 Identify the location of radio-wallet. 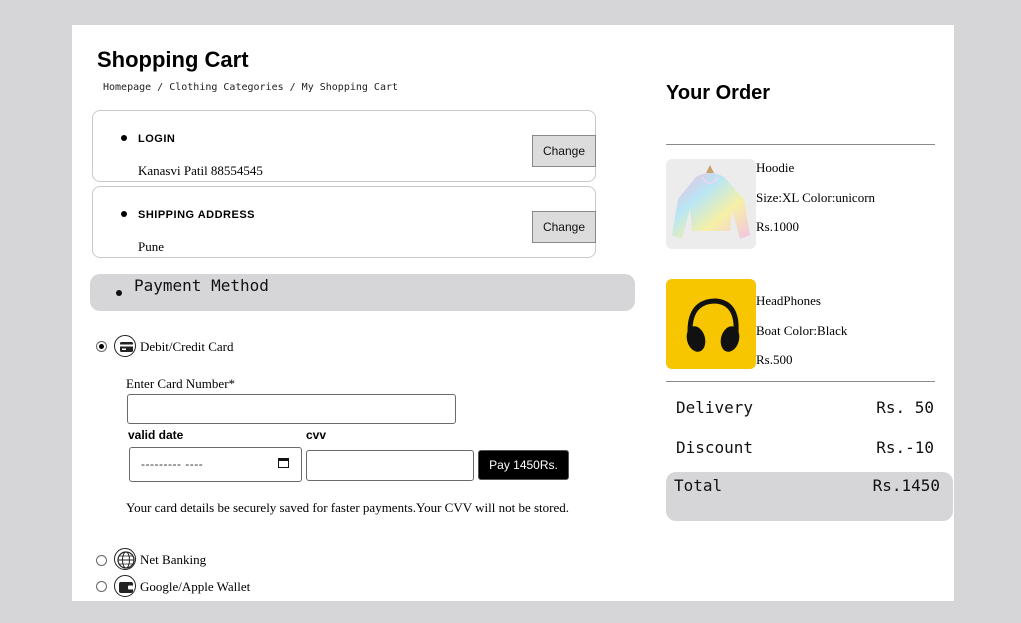
(101, 586).